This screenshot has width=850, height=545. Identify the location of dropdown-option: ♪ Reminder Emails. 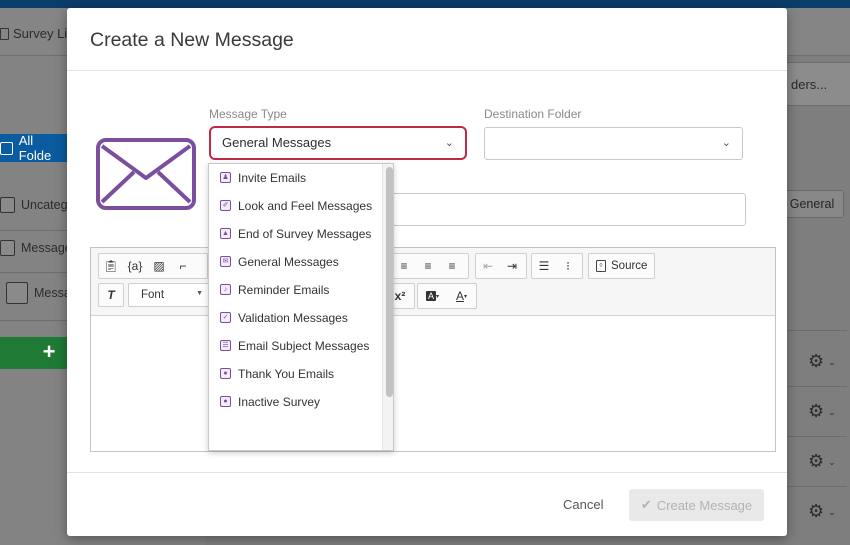
(295, 290).